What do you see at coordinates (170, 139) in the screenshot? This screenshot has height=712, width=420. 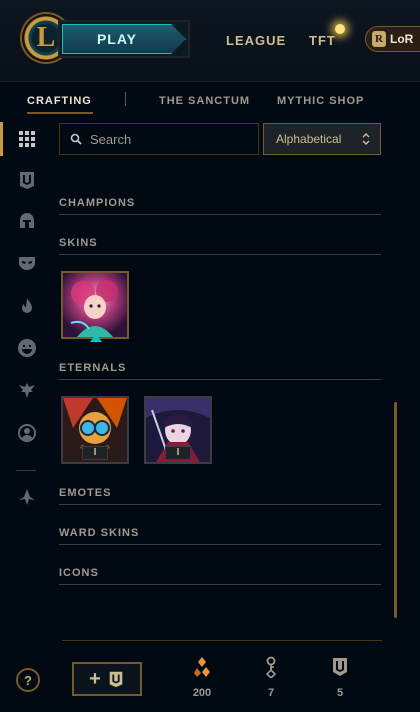 I see `search-input` at bounding box center [170, 139].